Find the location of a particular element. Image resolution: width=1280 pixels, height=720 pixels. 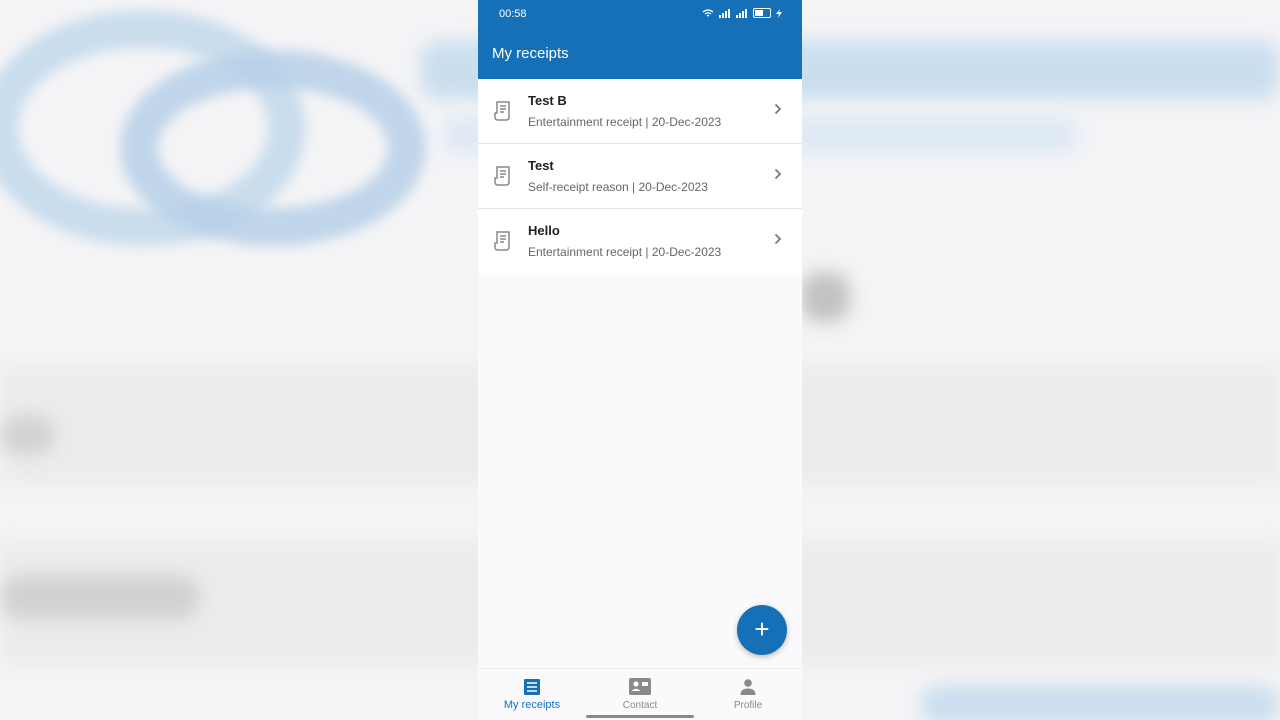

tab-label: My receipts is located at coordinates (532, 705).